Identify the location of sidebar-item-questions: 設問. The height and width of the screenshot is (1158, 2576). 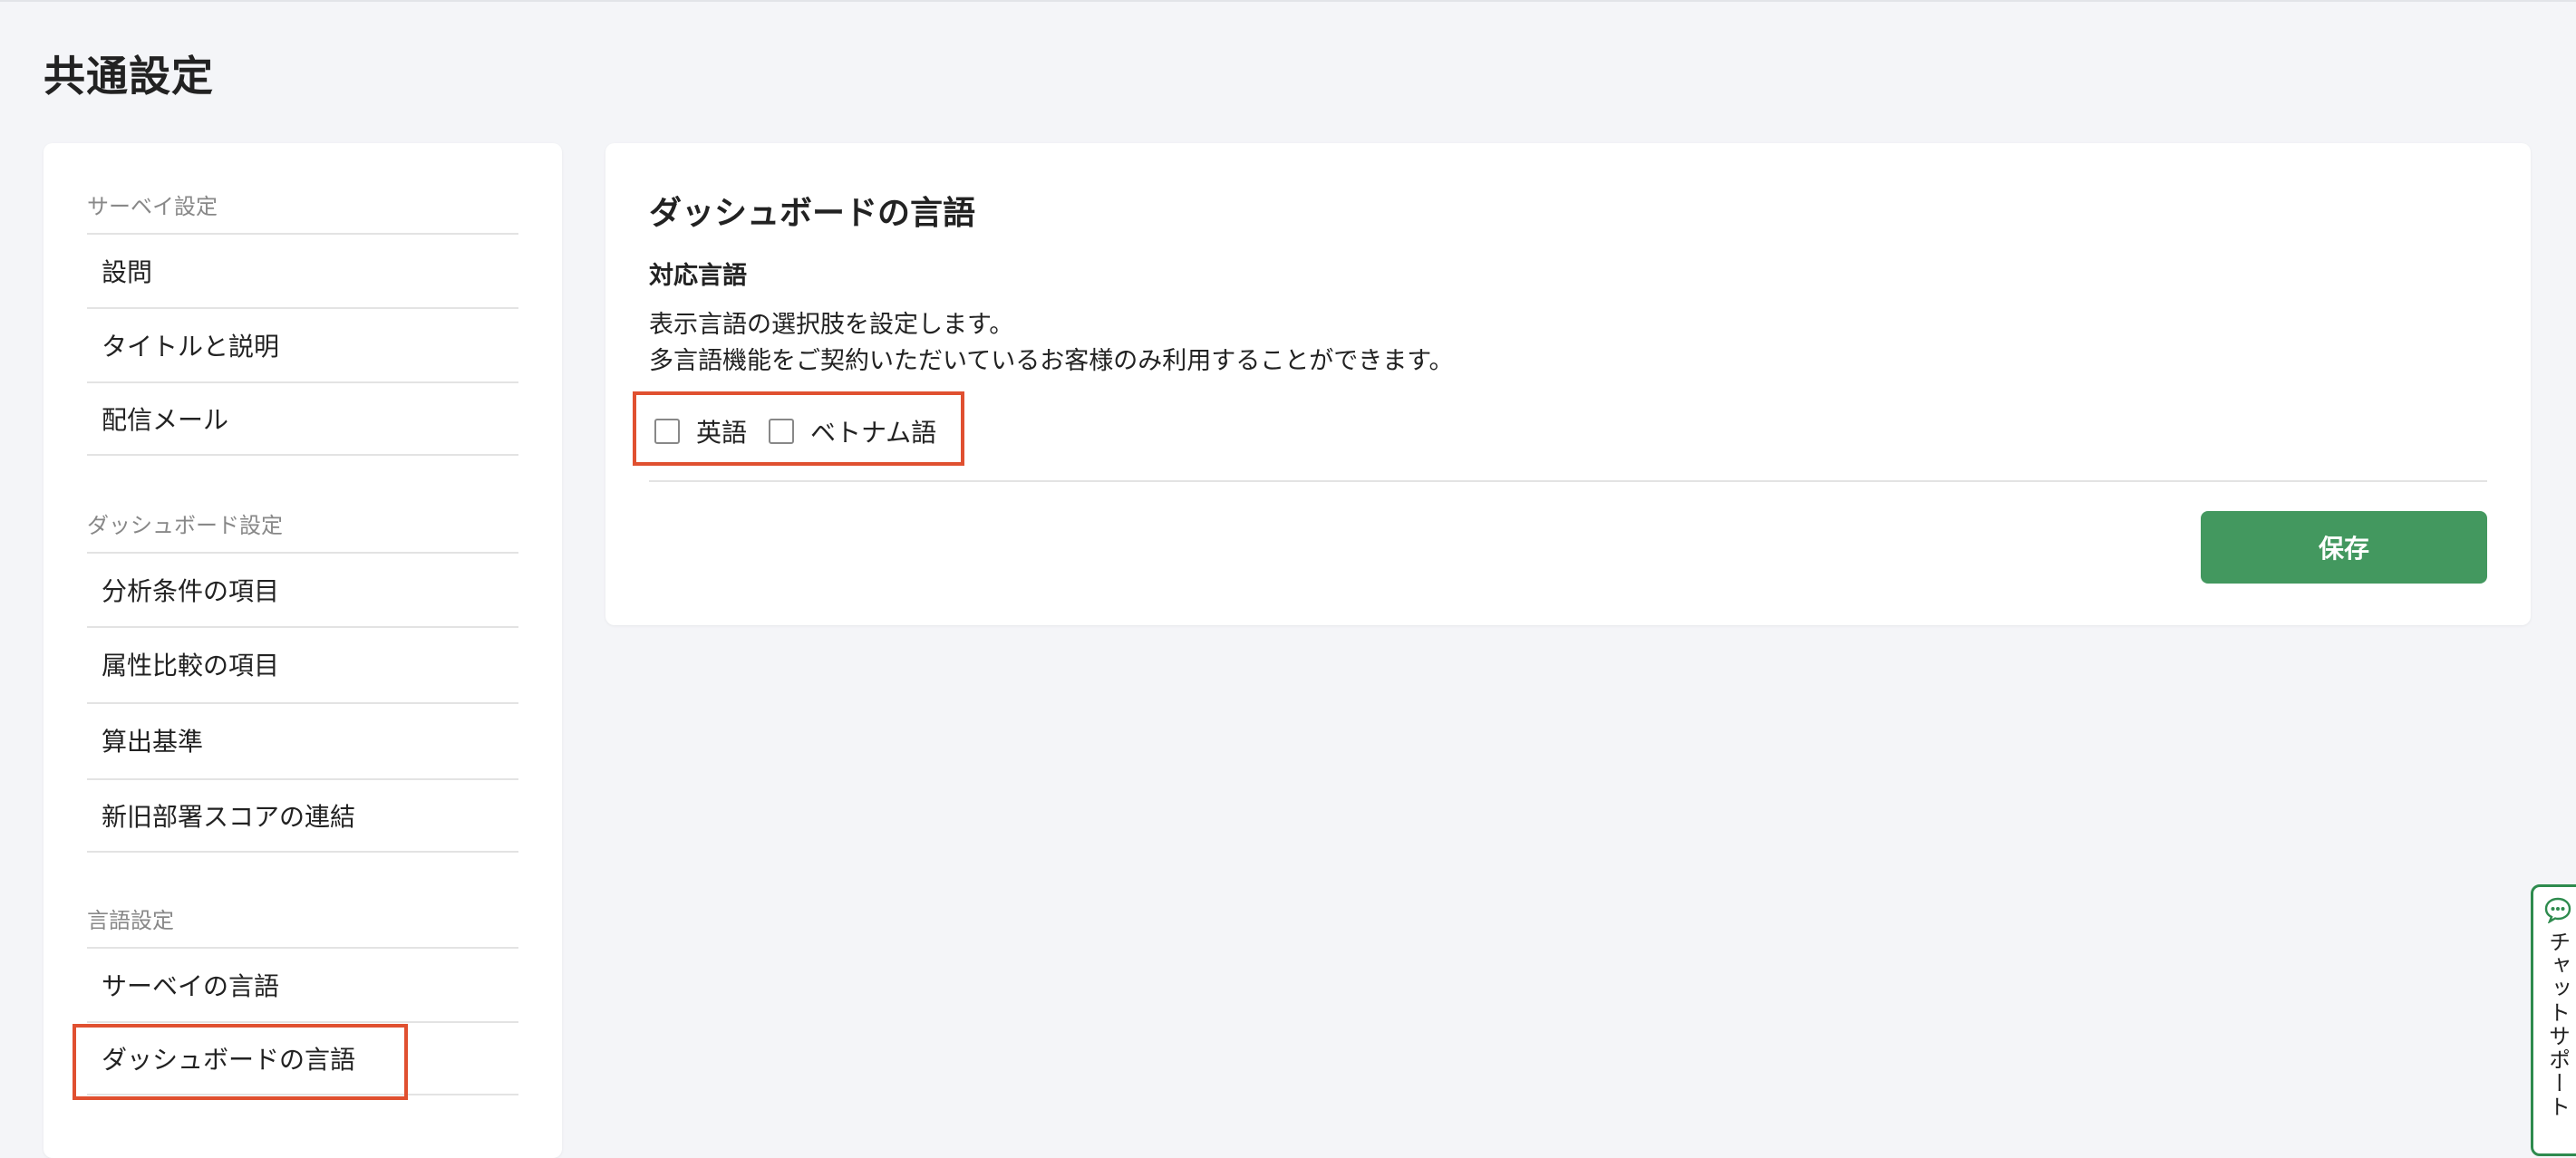
(302, 270).